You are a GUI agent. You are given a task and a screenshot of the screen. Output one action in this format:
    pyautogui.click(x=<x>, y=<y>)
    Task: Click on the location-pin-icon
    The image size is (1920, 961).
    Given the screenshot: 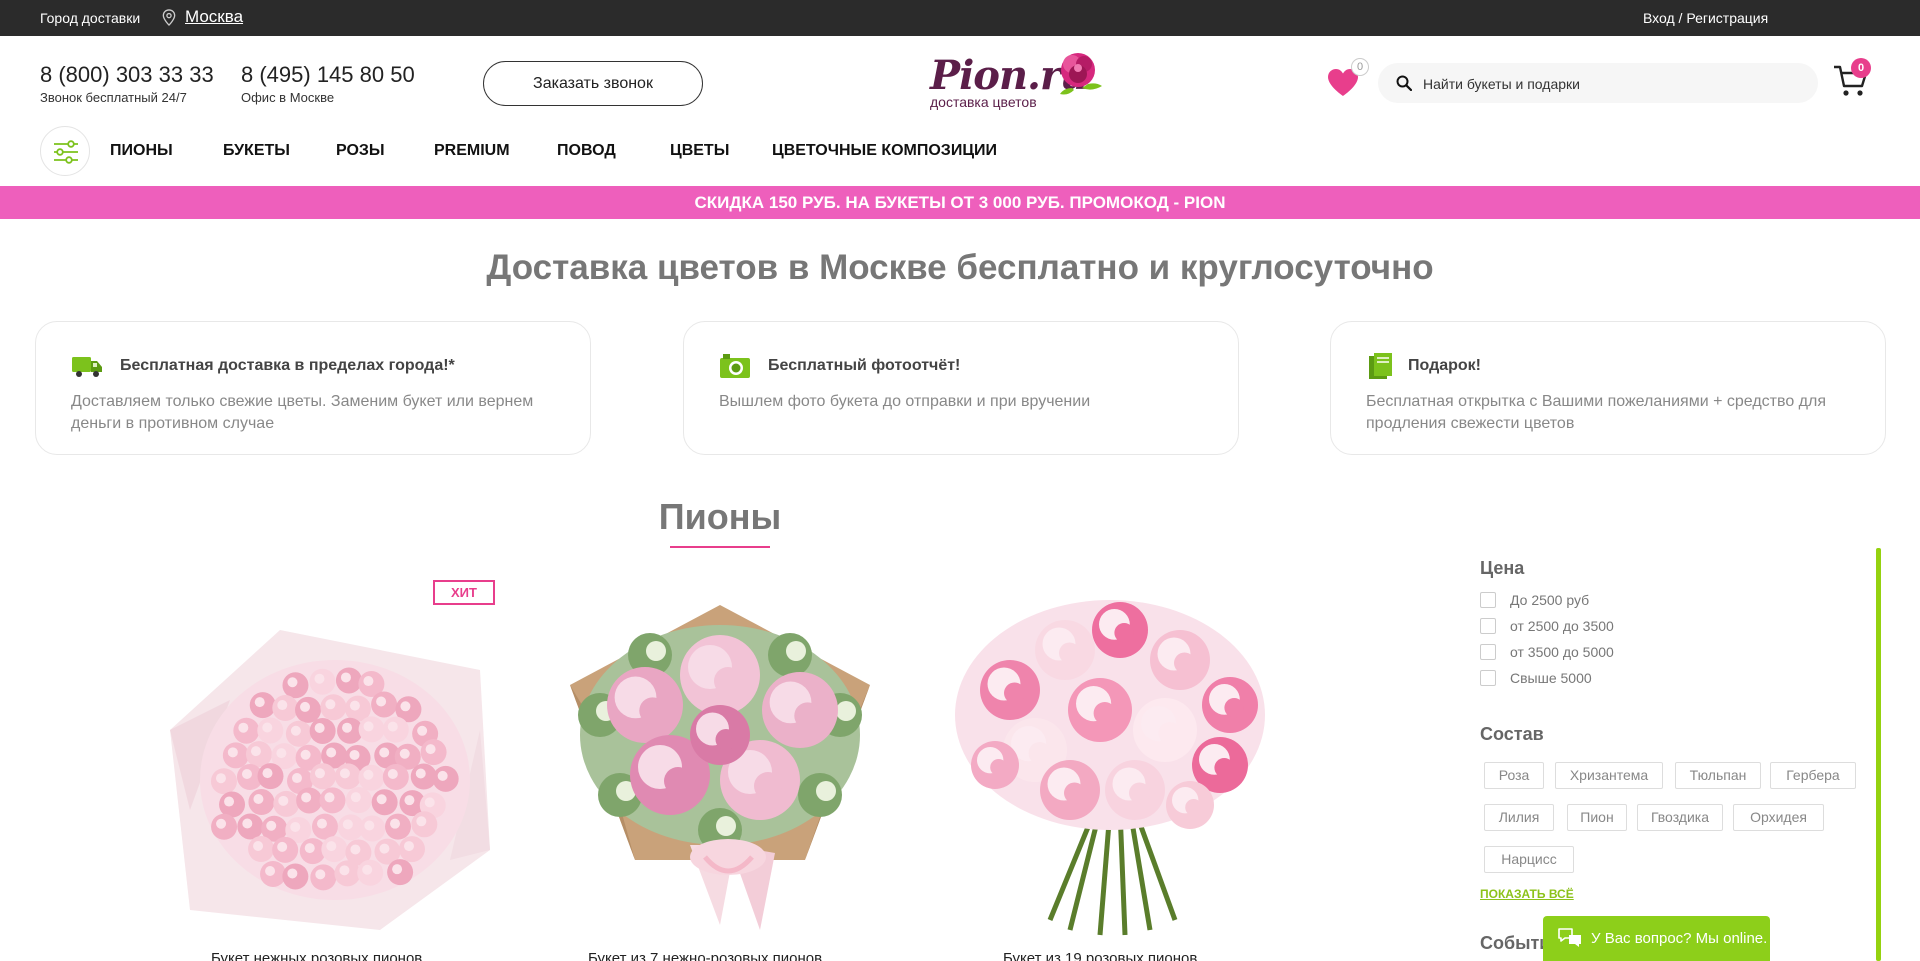 What is the action you would take?
    pyautogui.click(x=169, y=17)
    